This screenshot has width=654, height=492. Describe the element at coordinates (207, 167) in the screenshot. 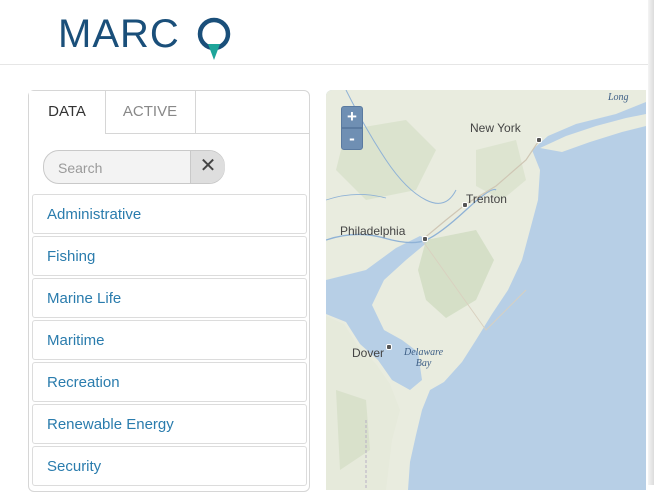

I see `close-icon: ✕` at that location.